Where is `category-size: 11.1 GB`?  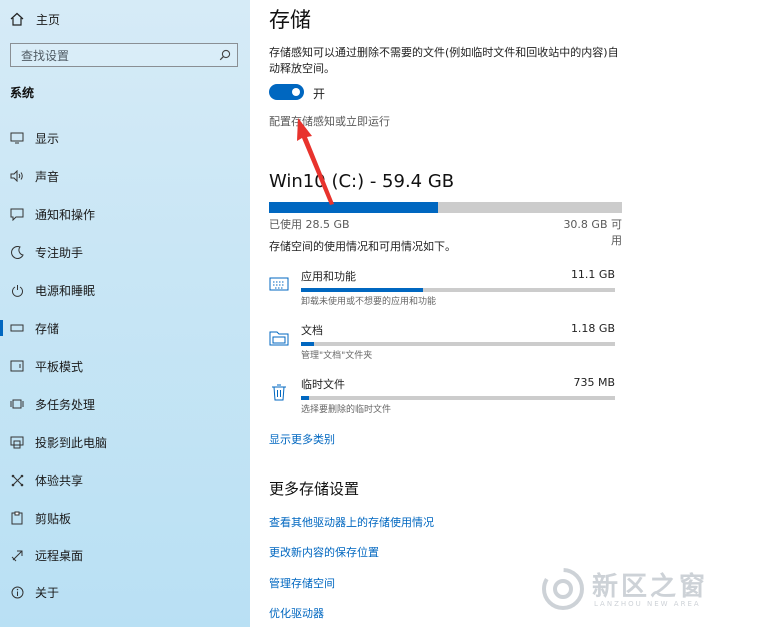 category-size: 11.1 GB is located at coordinates (592, 274).